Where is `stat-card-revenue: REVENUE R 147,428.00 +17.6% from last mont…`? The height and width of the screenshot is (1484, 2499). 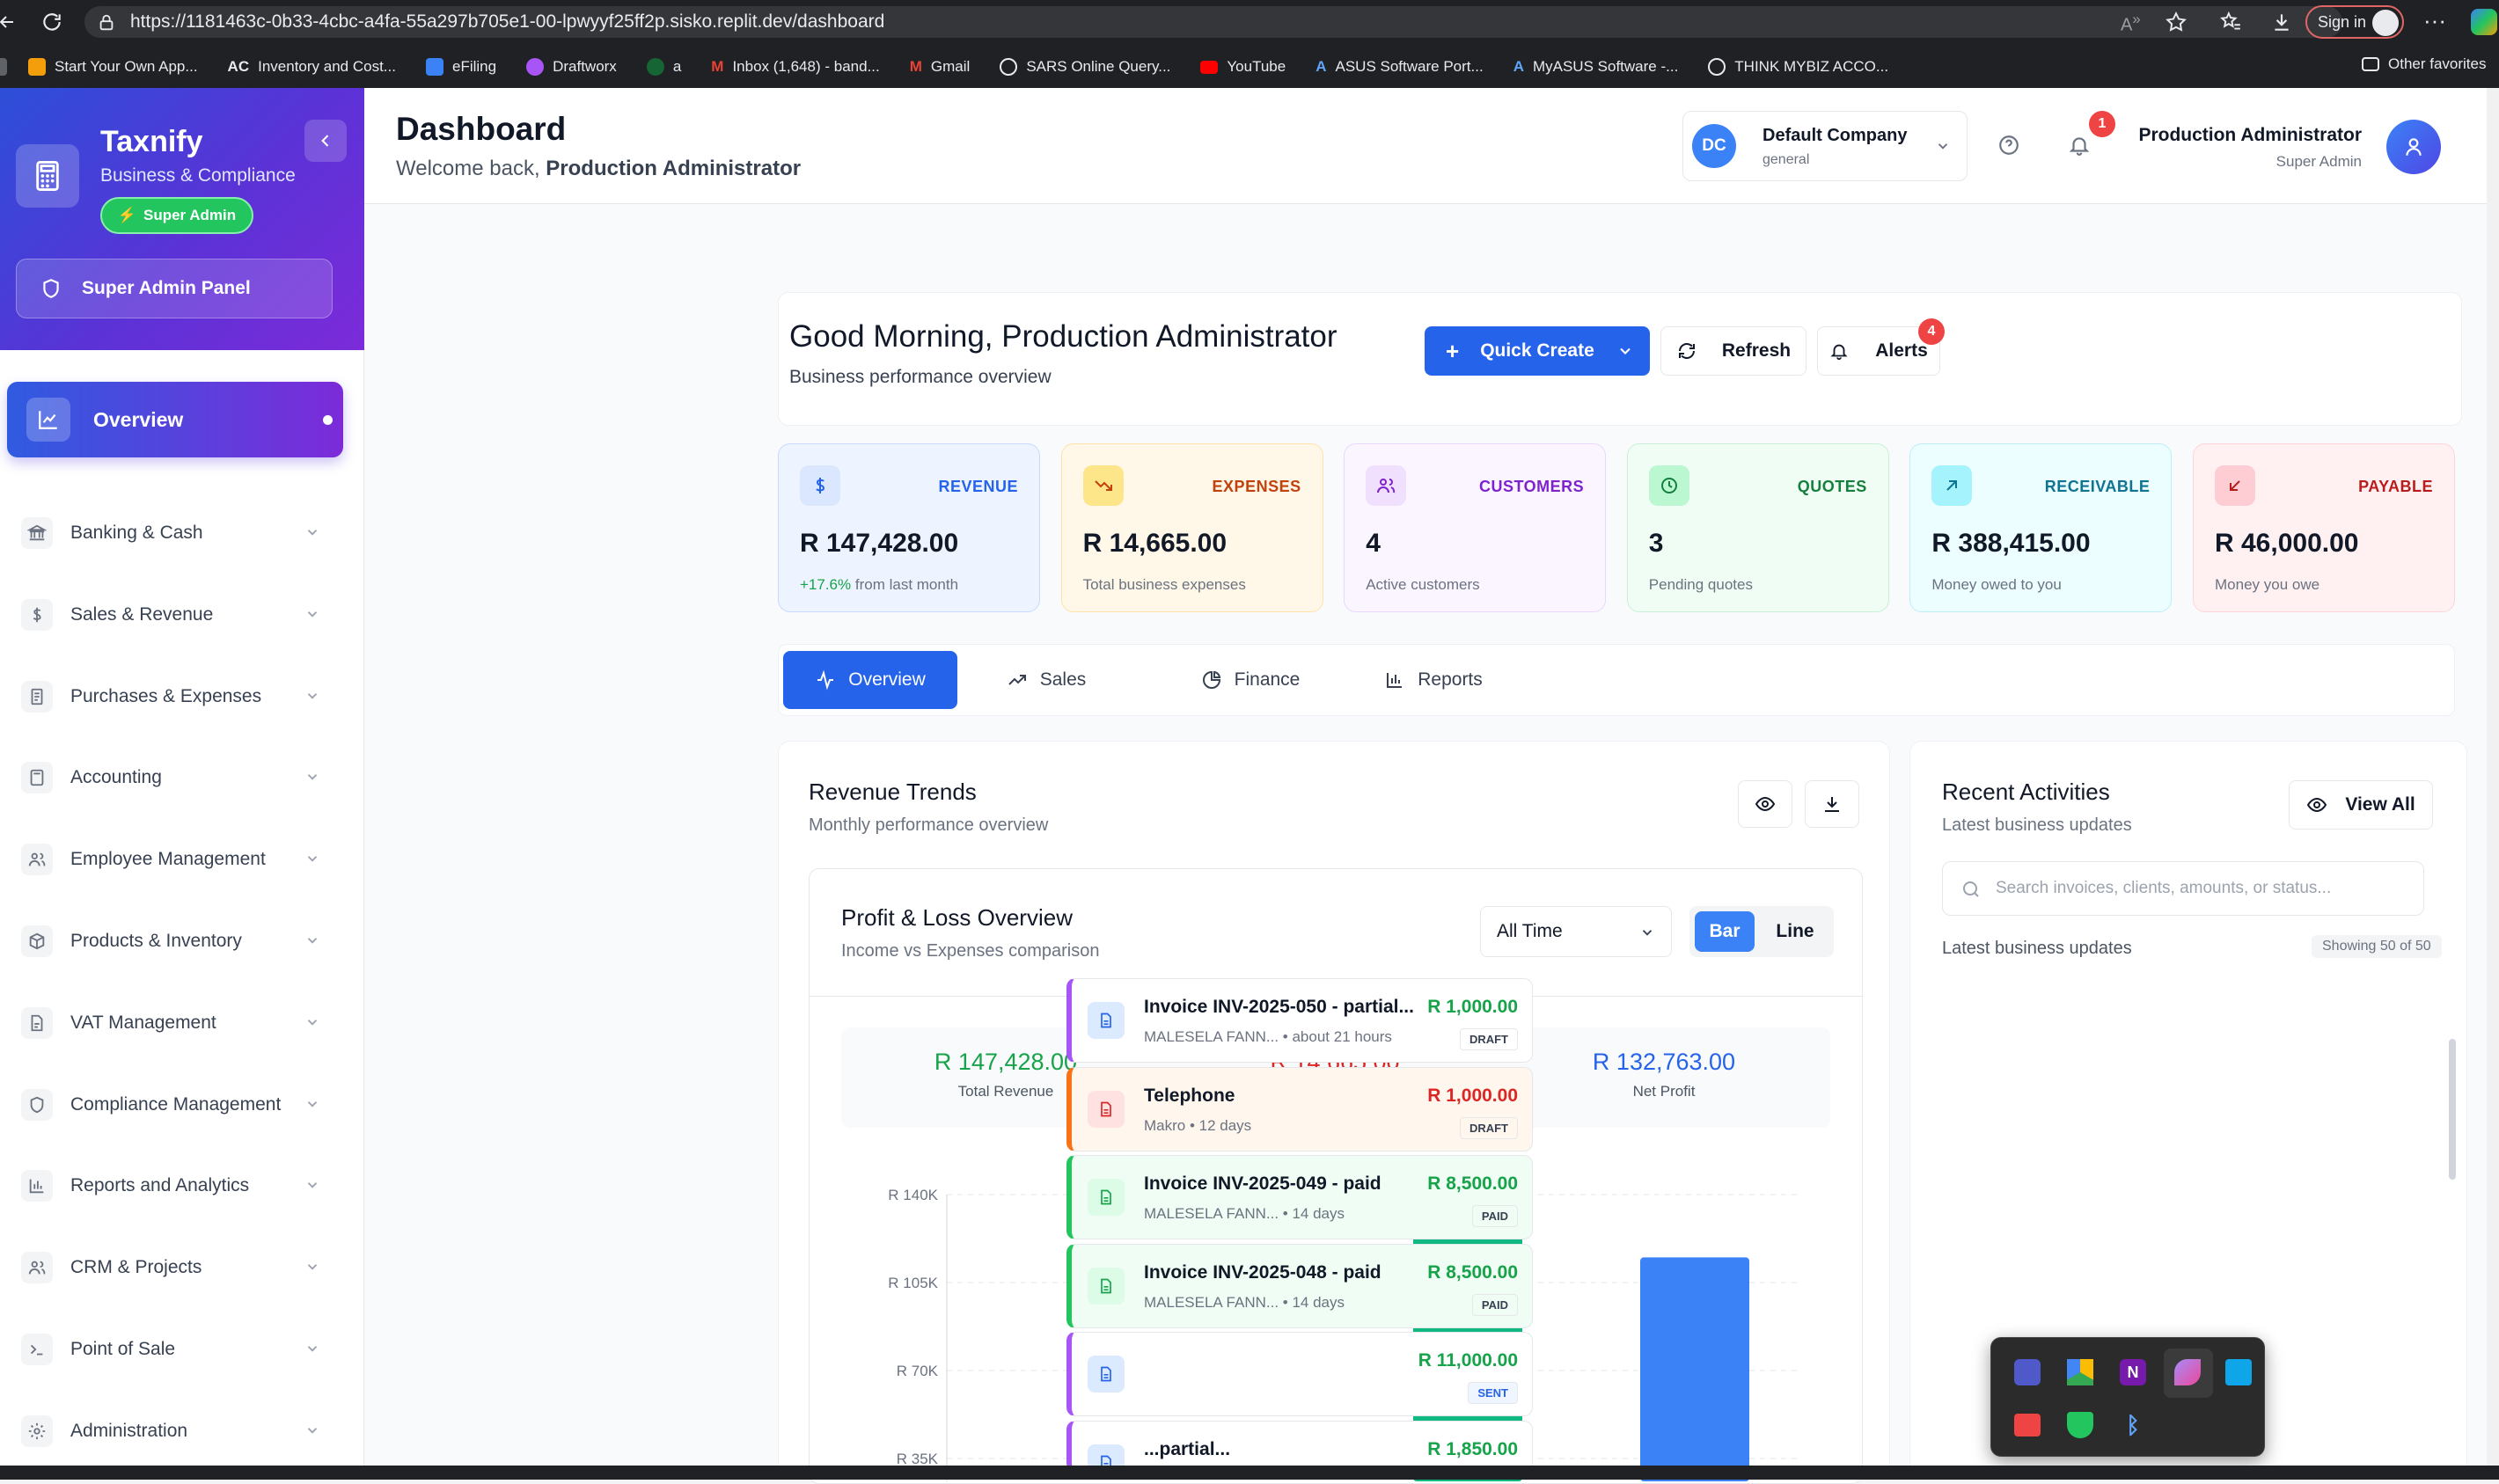
stat-card-revenue: REVENUE R 147,428.00 +17.6% from last mont… is located at coordinates (909, 527).